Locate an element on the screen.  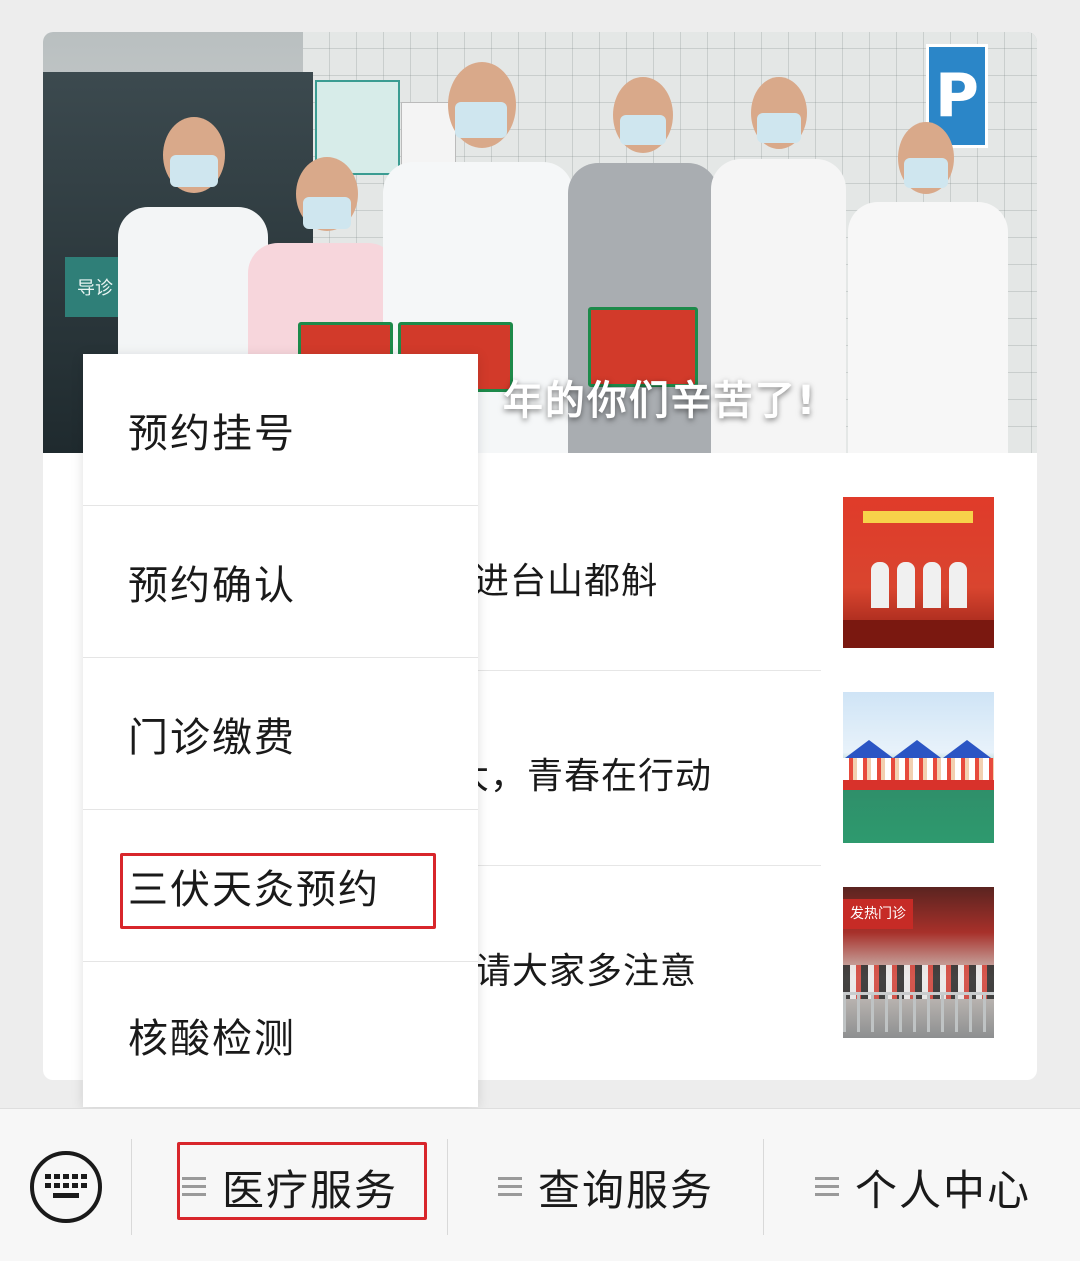
news-thumbnail: 发热门诊 is located at coordinates (918, 962).